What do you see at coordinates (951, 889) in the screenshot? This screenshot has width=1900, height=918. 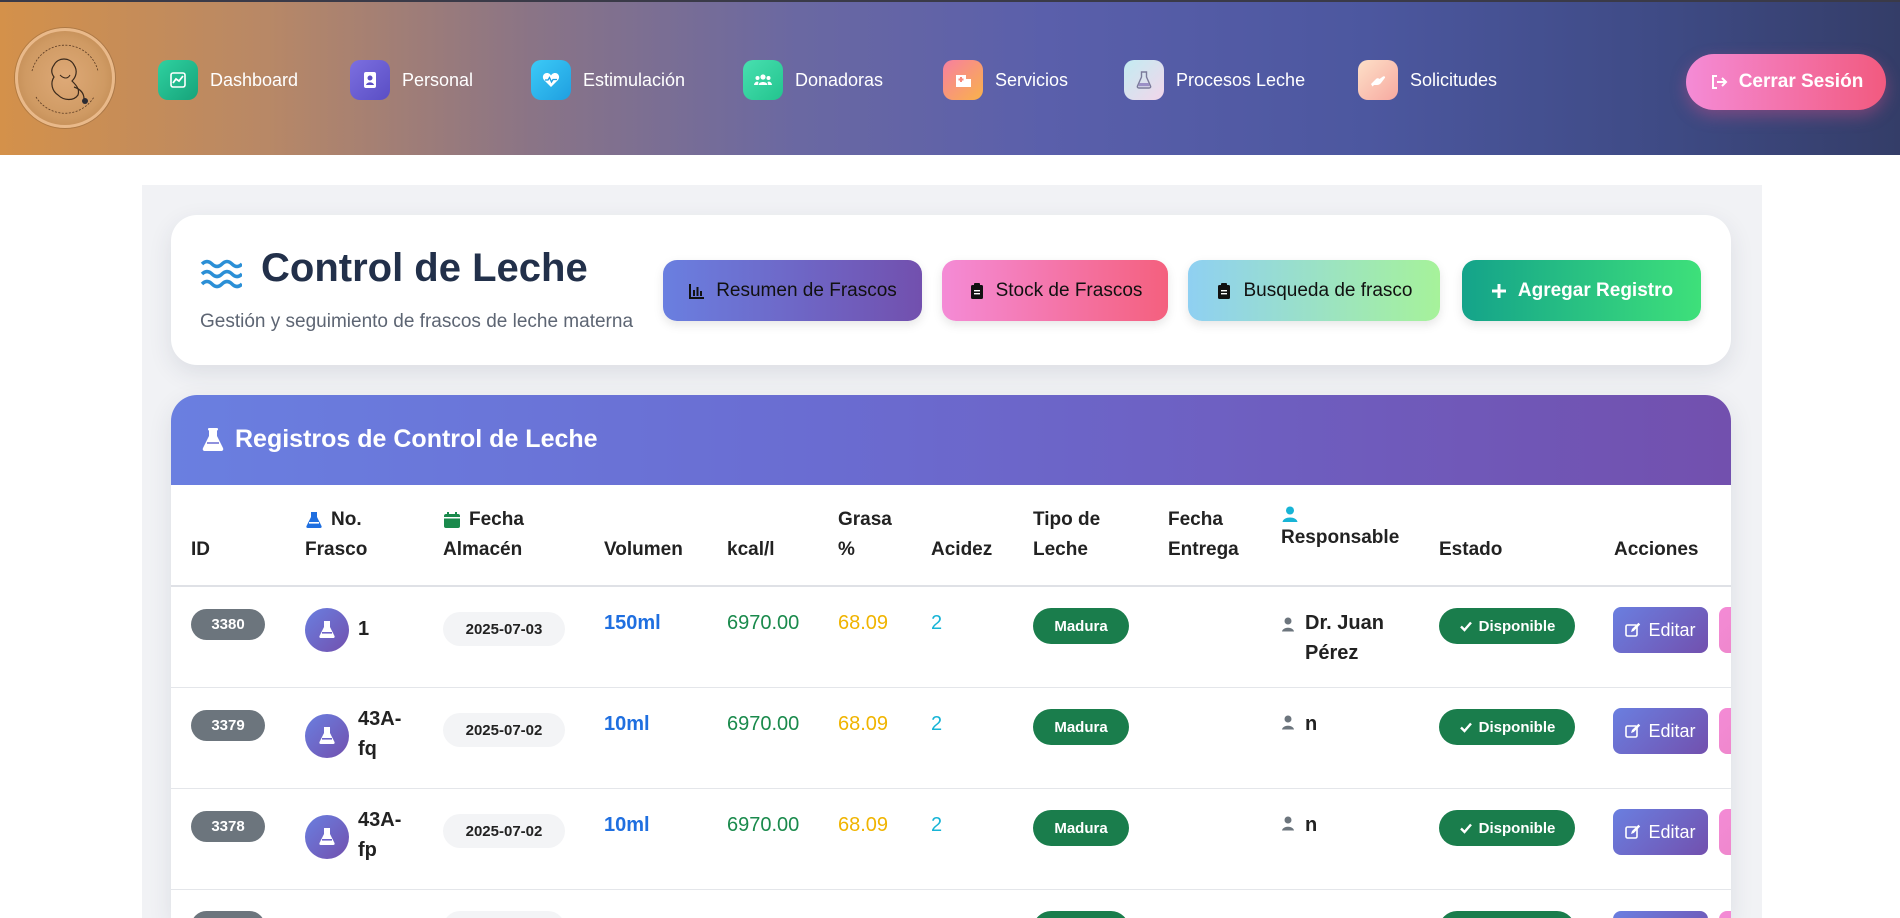 I see `row-divider` at bounding box center [951, 889].